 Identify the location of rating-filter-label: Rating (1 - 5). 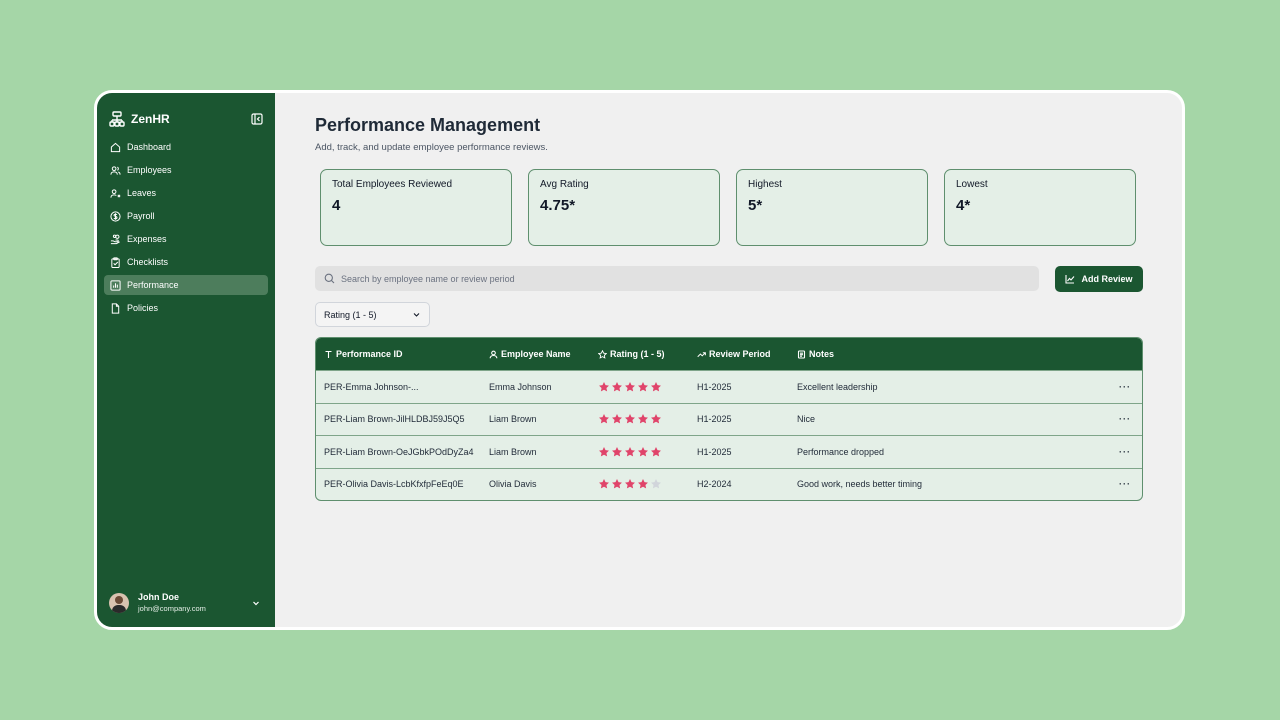
(350, 314).